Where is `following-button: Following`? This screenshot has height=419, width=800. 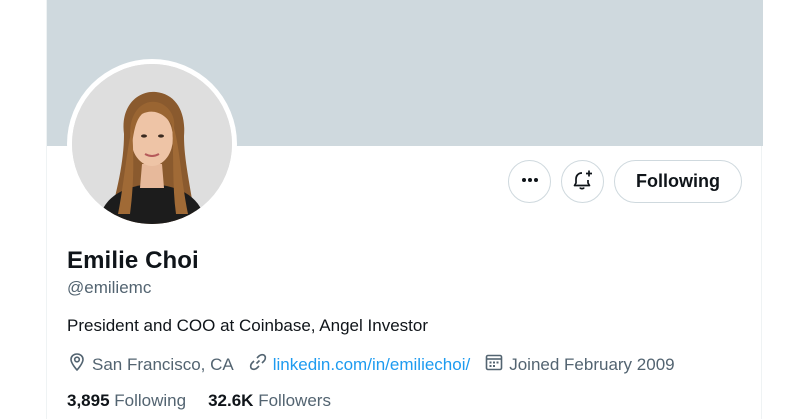
following-button: Following is located at coordinates (678, 181).